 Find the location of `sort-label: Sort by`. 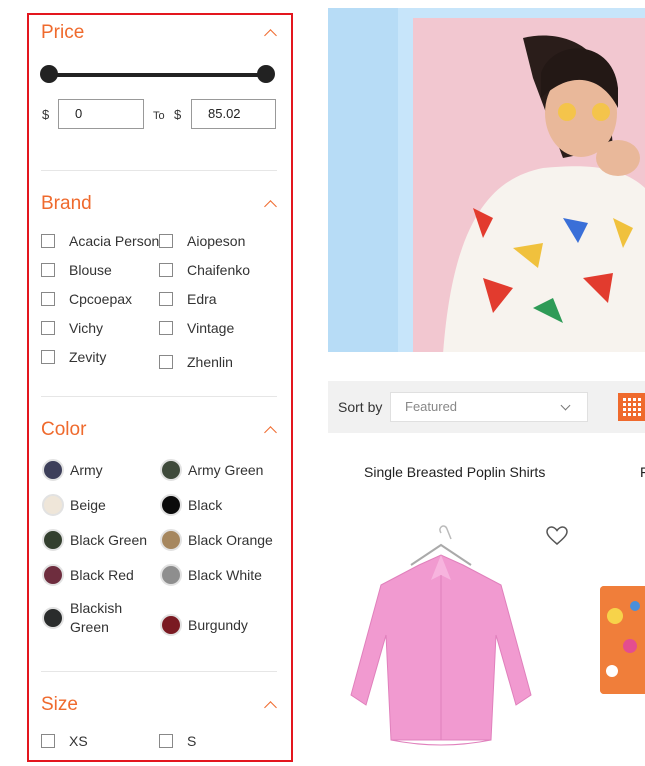

sort-label: Sort by is located at coordinates (360, 407).